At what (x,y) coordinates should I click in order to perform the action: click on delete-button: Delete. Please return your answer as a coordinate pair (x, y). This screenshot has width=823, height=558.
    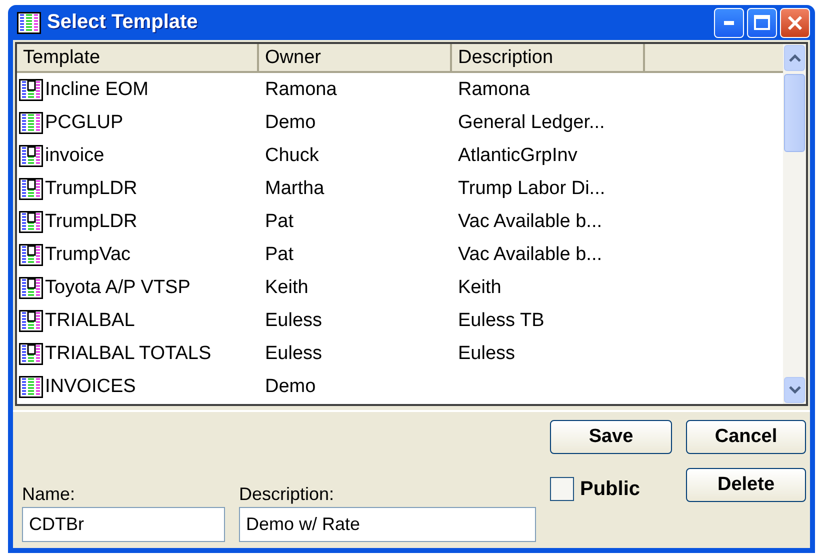
    Looking at the image, I should click on (746, 485).